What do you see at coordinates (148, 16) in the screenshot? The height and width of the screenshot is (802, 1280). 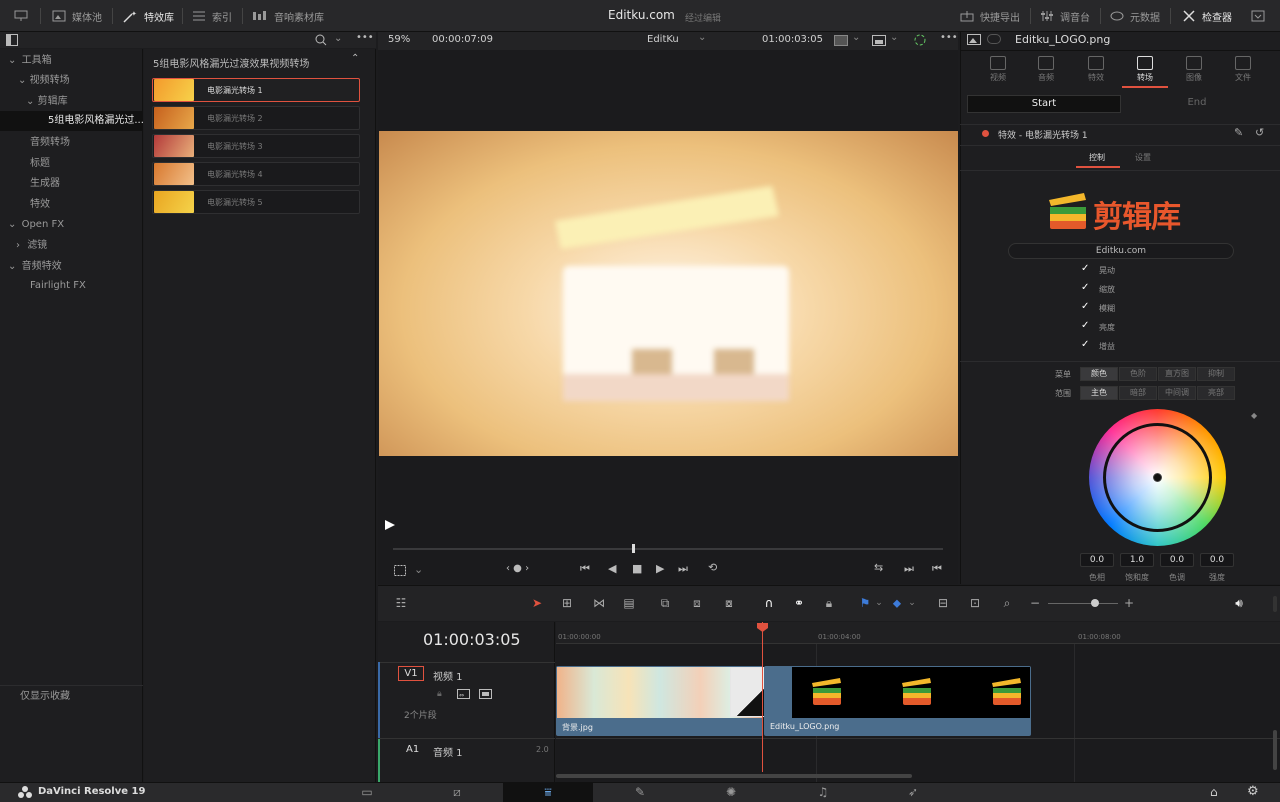 I see `effects-library-button: ✦ 特效库` at bounding box center [148, 16].